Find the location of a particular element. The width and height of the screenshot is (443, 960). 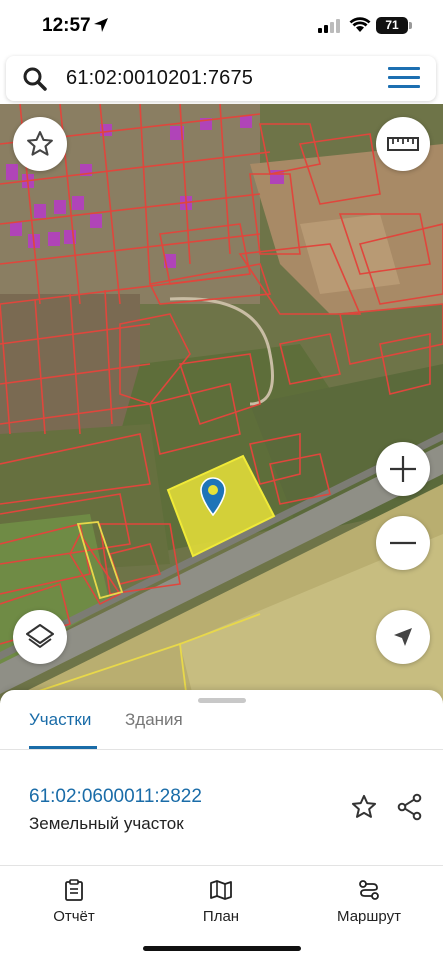

nav-plan: План is located at coordinates (221, 901).